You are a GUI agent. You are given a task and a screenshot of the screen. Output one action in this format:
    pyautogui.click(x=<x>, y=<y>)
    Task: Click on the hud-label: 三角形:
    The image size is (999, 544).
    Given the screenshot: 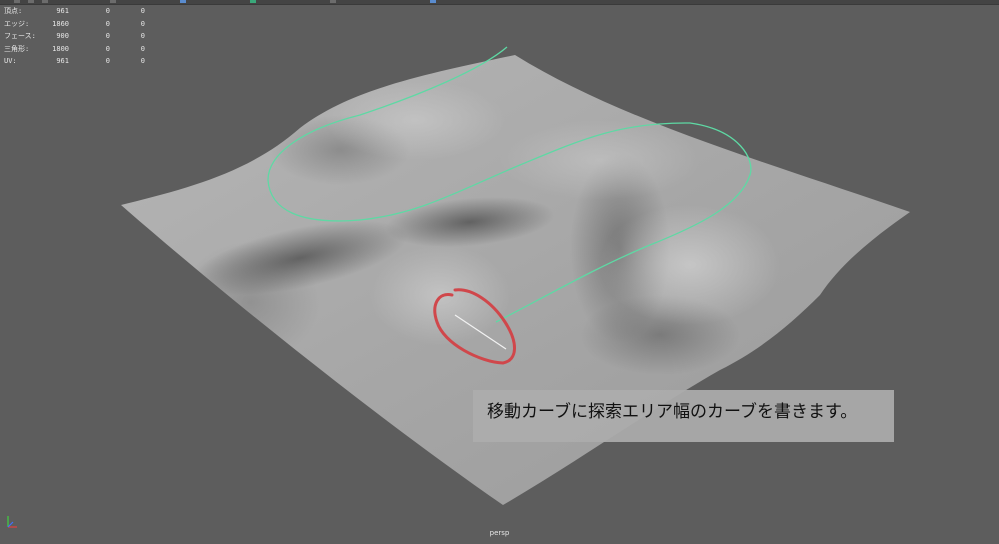 What is the action you would take?
    pyautogui.click(x=17, y=48)
    